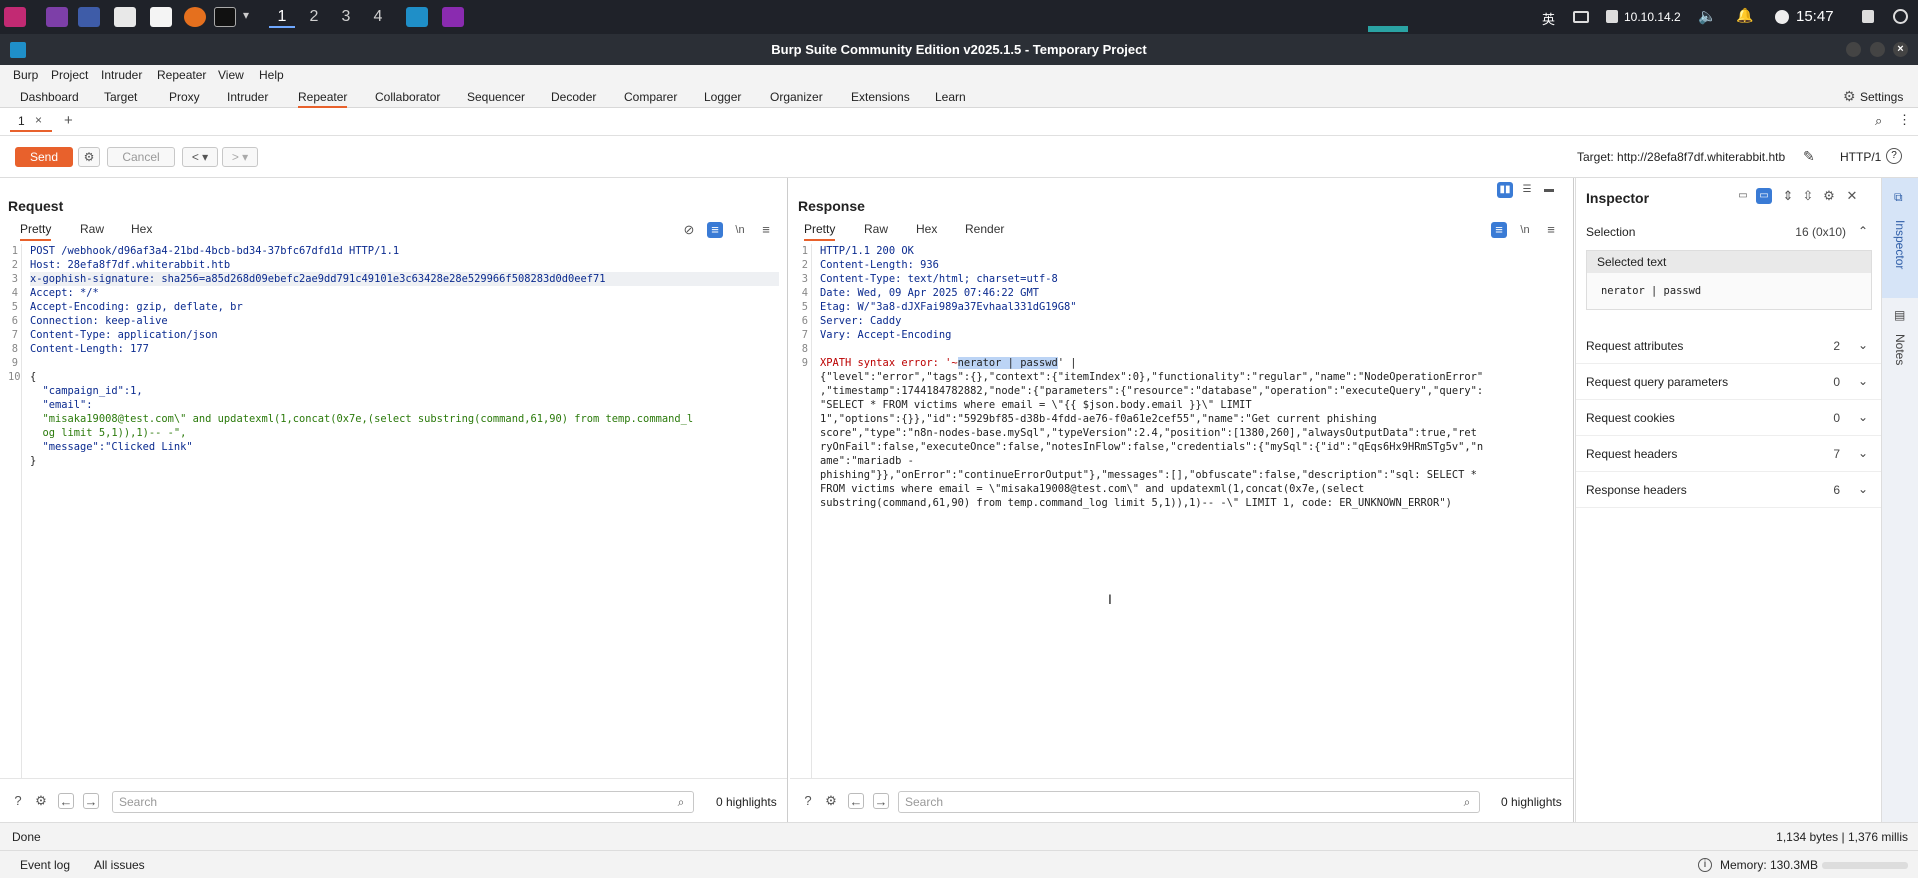  Describe the element at coordinates (1743, 196) in the screenshot. I see `inspector-layout-icon: ▭` at that location.